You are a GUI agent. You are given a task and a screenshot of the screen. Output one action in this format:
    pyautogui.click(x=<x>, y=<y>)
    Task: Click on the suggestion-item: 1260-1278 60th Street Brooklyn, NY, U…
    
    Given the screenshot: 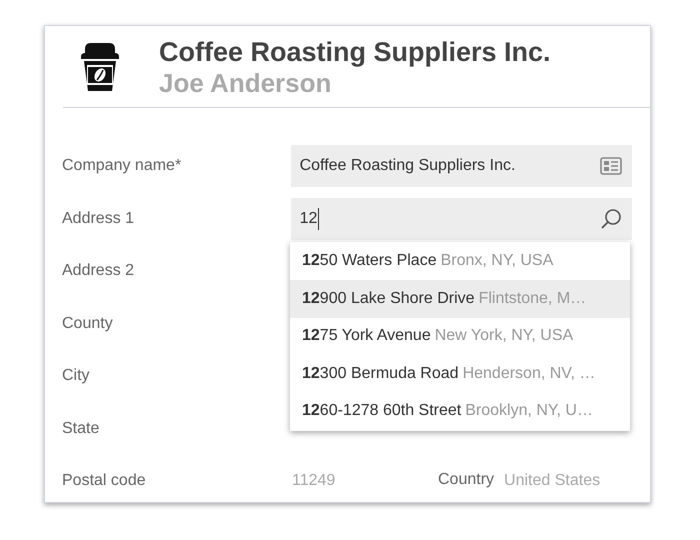 What is the action you would take?
    pyautogui.click(x=460, y=411)
    